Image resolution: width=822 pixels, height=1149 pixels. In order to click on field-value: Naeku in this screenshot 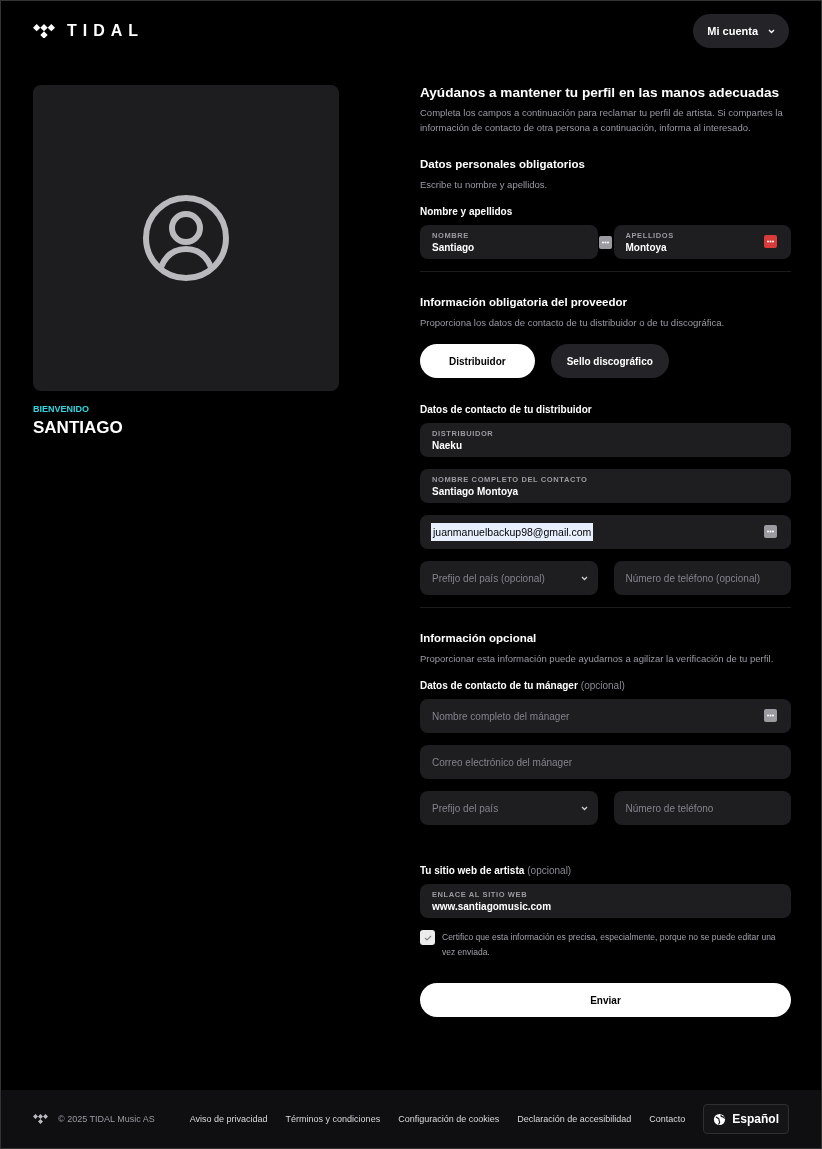, I will do `click(447, 445)`.